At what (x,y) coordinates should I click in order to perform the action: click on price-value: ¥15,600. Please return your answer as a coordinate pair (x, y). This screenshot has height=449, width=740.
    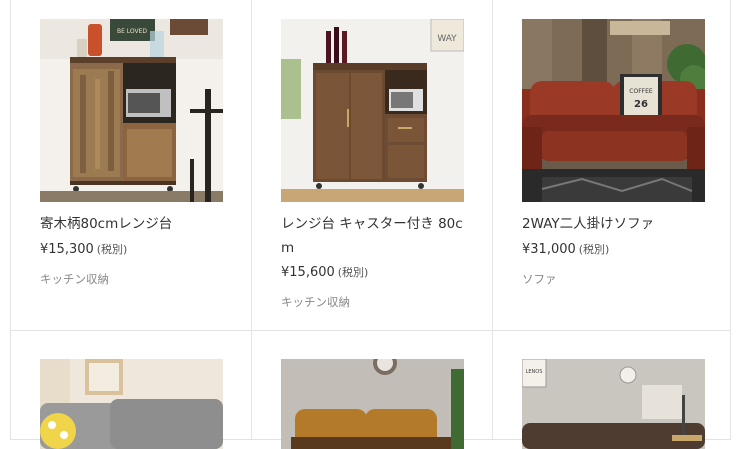
    Looking at the image, I should click on (308, 272).